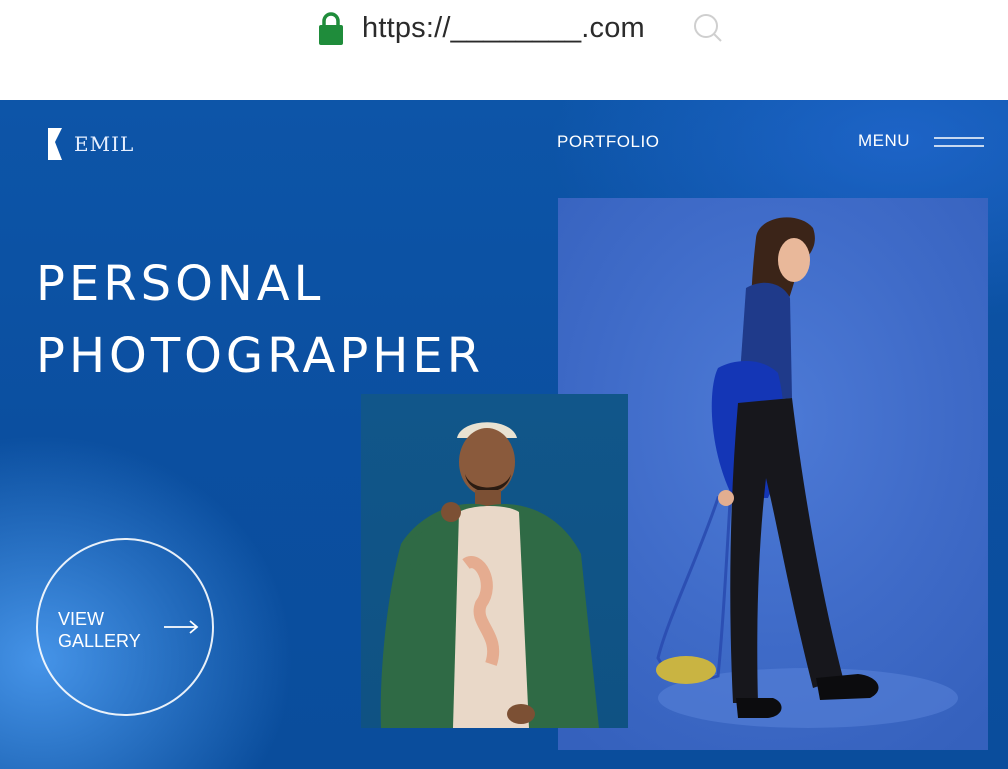  I want to click on hamburger-icon, so click(959, 142).